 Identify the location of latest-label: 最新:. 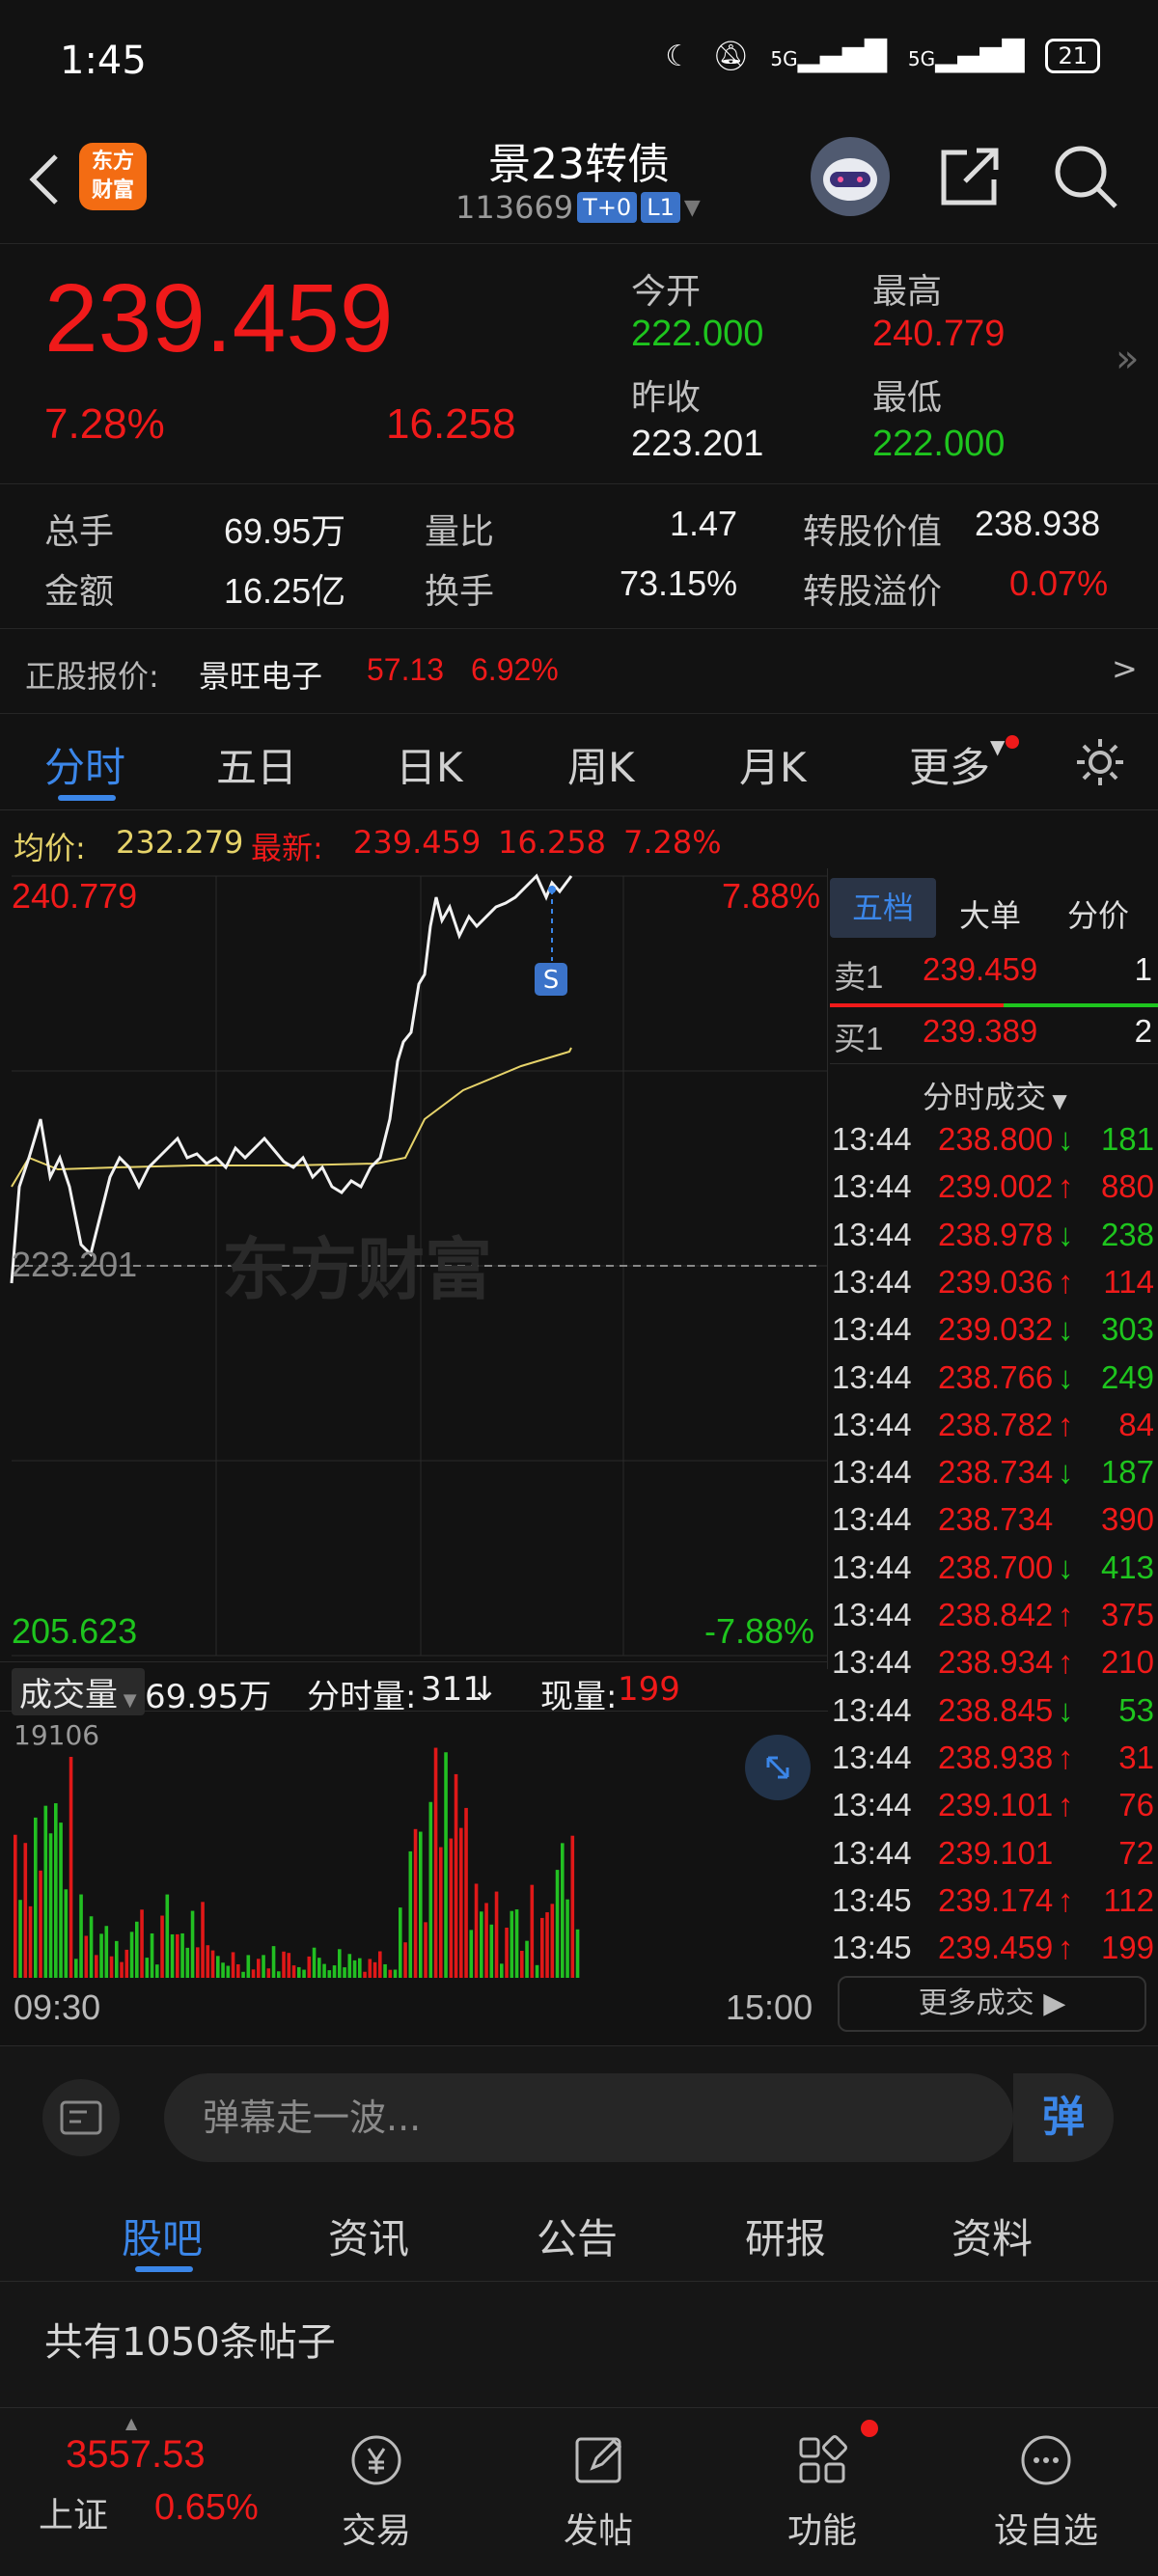
(287, 848).